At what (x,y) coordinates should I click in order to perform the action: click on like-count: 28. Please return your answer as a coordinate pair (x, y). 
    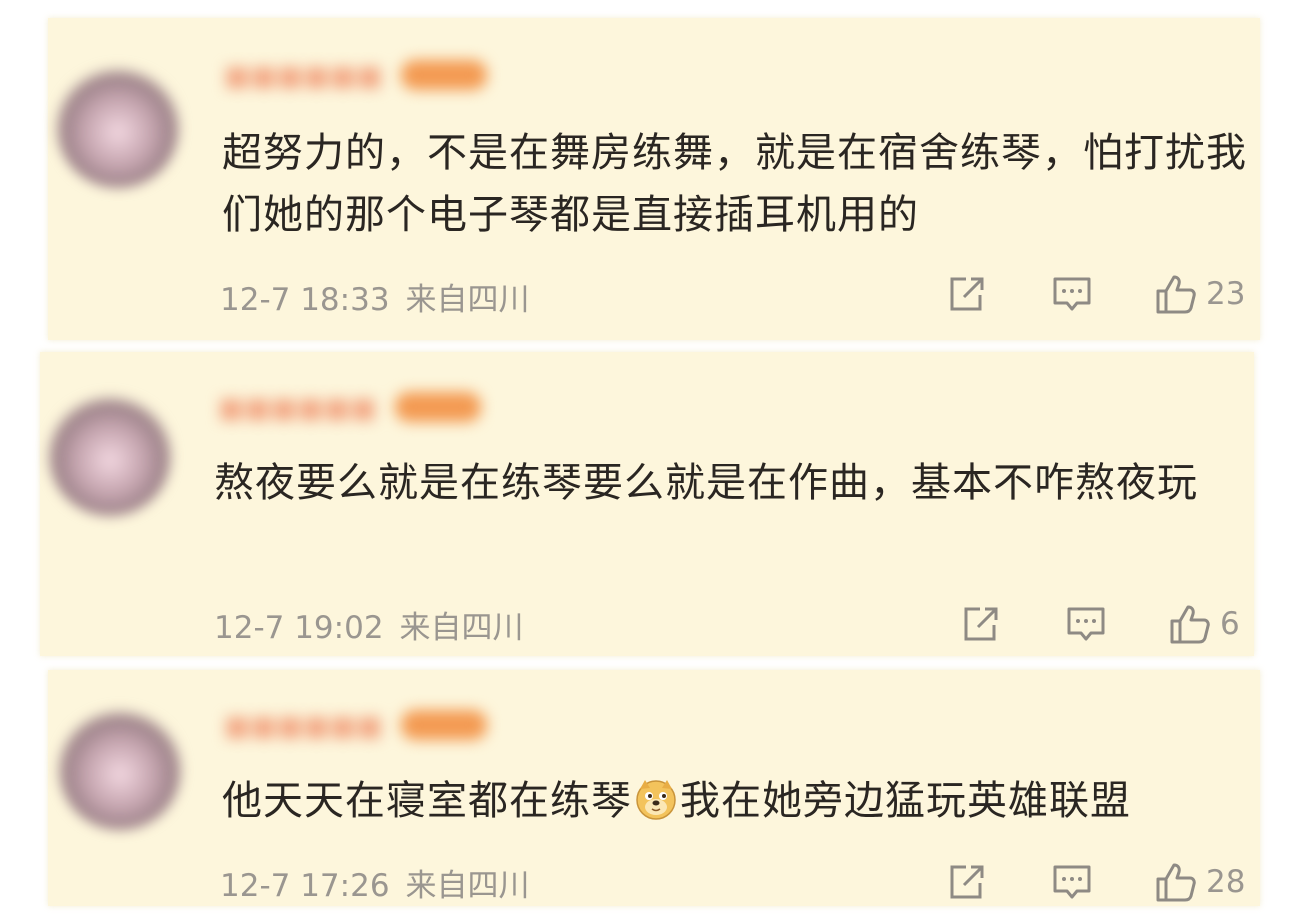
    Looking at the image, I should click on (1226, 882).